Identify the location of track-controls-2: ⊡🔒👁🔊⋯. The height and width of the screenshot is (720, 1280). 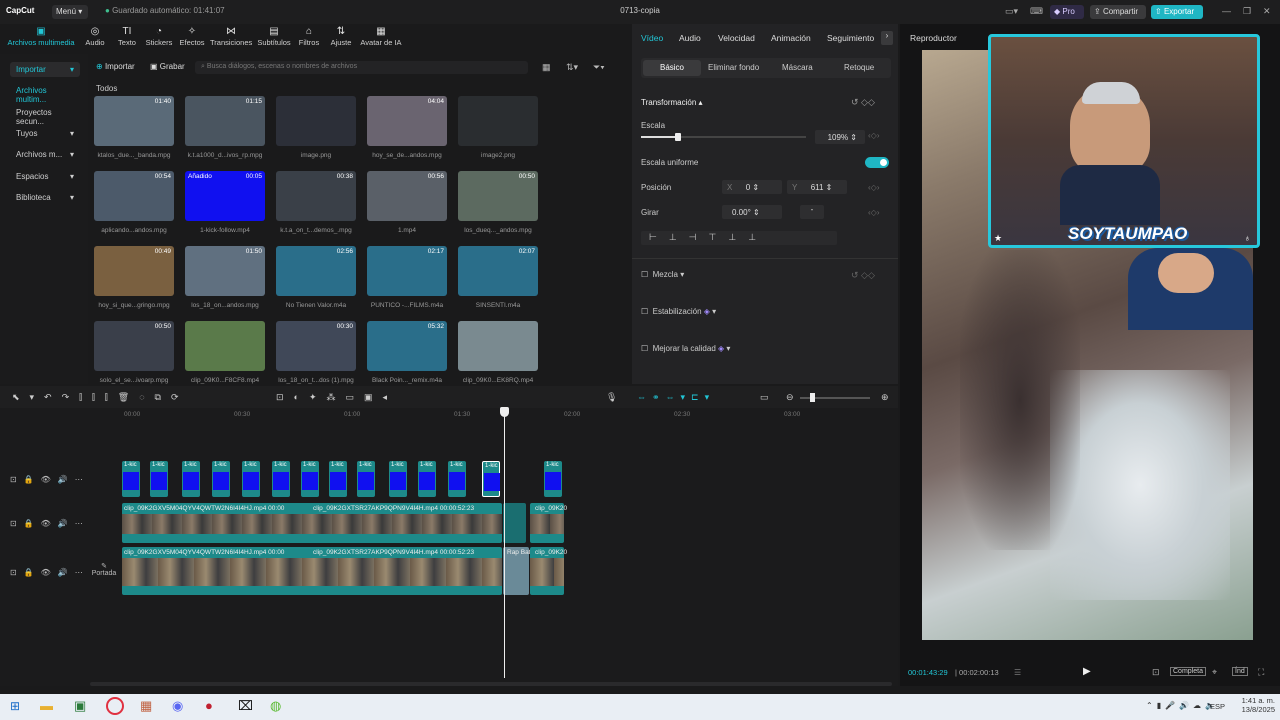
(50, 523).